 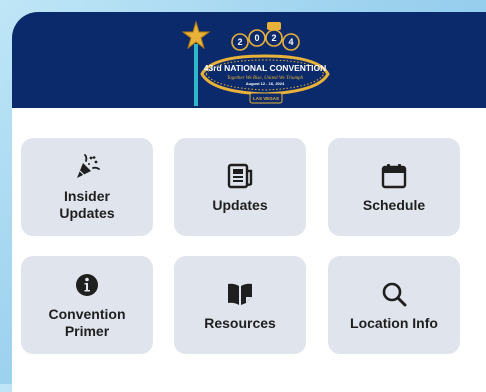 What do you see at coordinates (290, 42) in the screenshot?
I see `logo-digit: 4` at bounding box center [290, 42].